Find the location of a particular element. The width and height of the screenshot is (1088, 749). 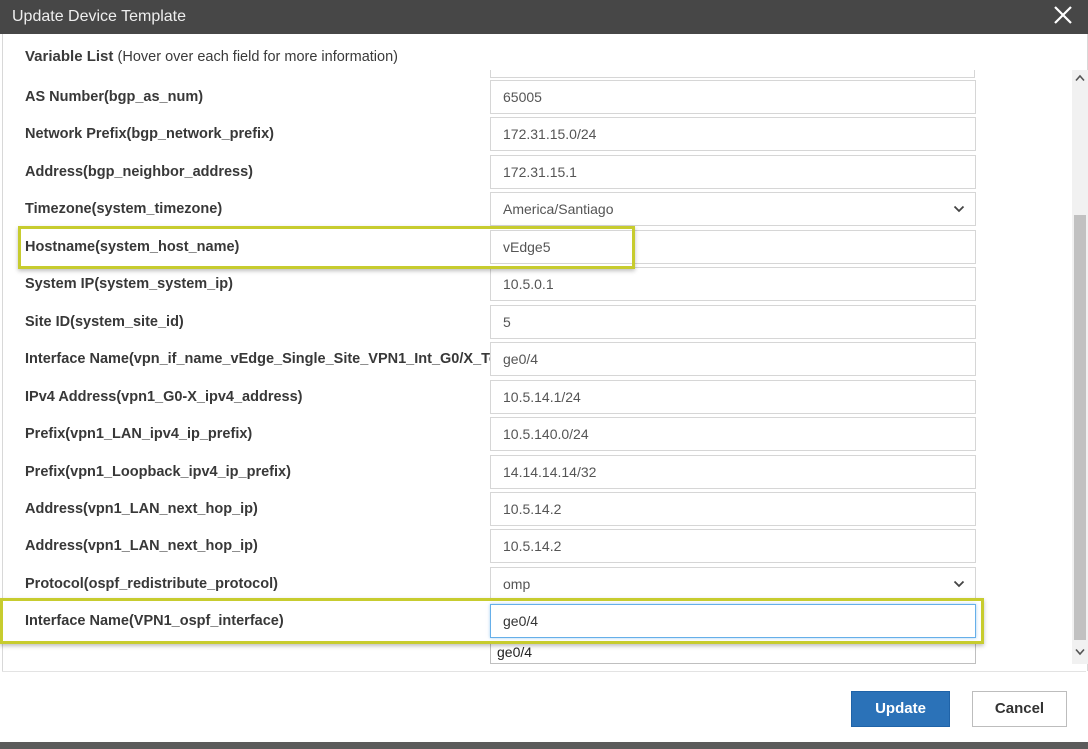

scroll-down-icon is located at coordinates (1080, 652).